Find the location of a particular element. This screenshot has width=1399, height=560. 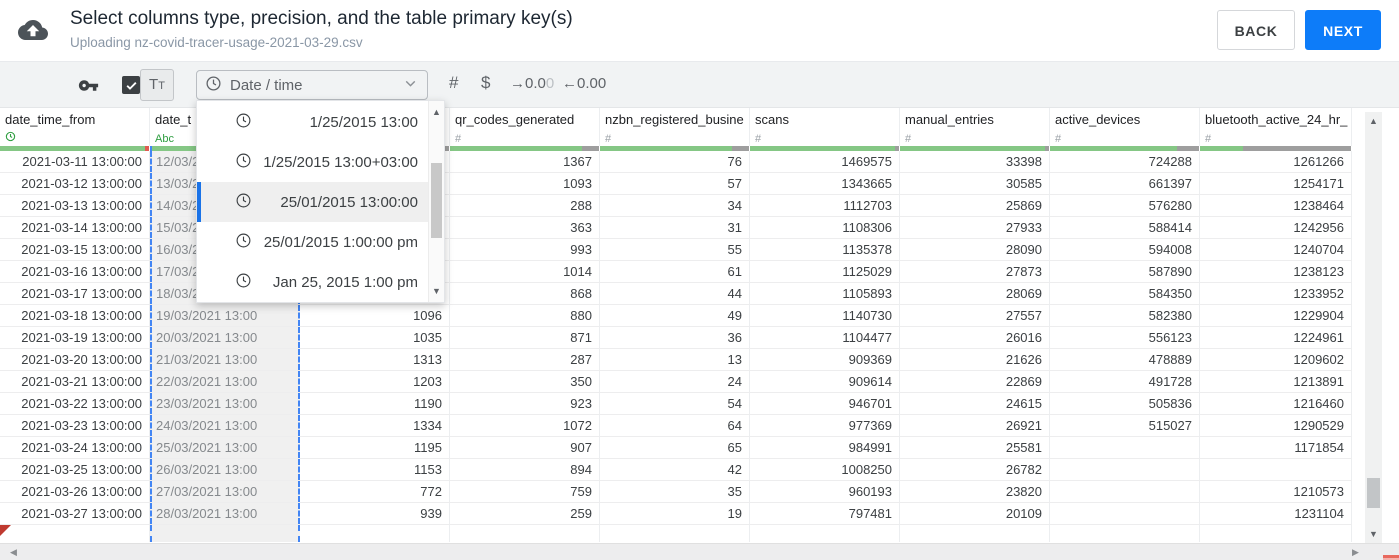

cell: 960193 is located at coordinates (825, 491).